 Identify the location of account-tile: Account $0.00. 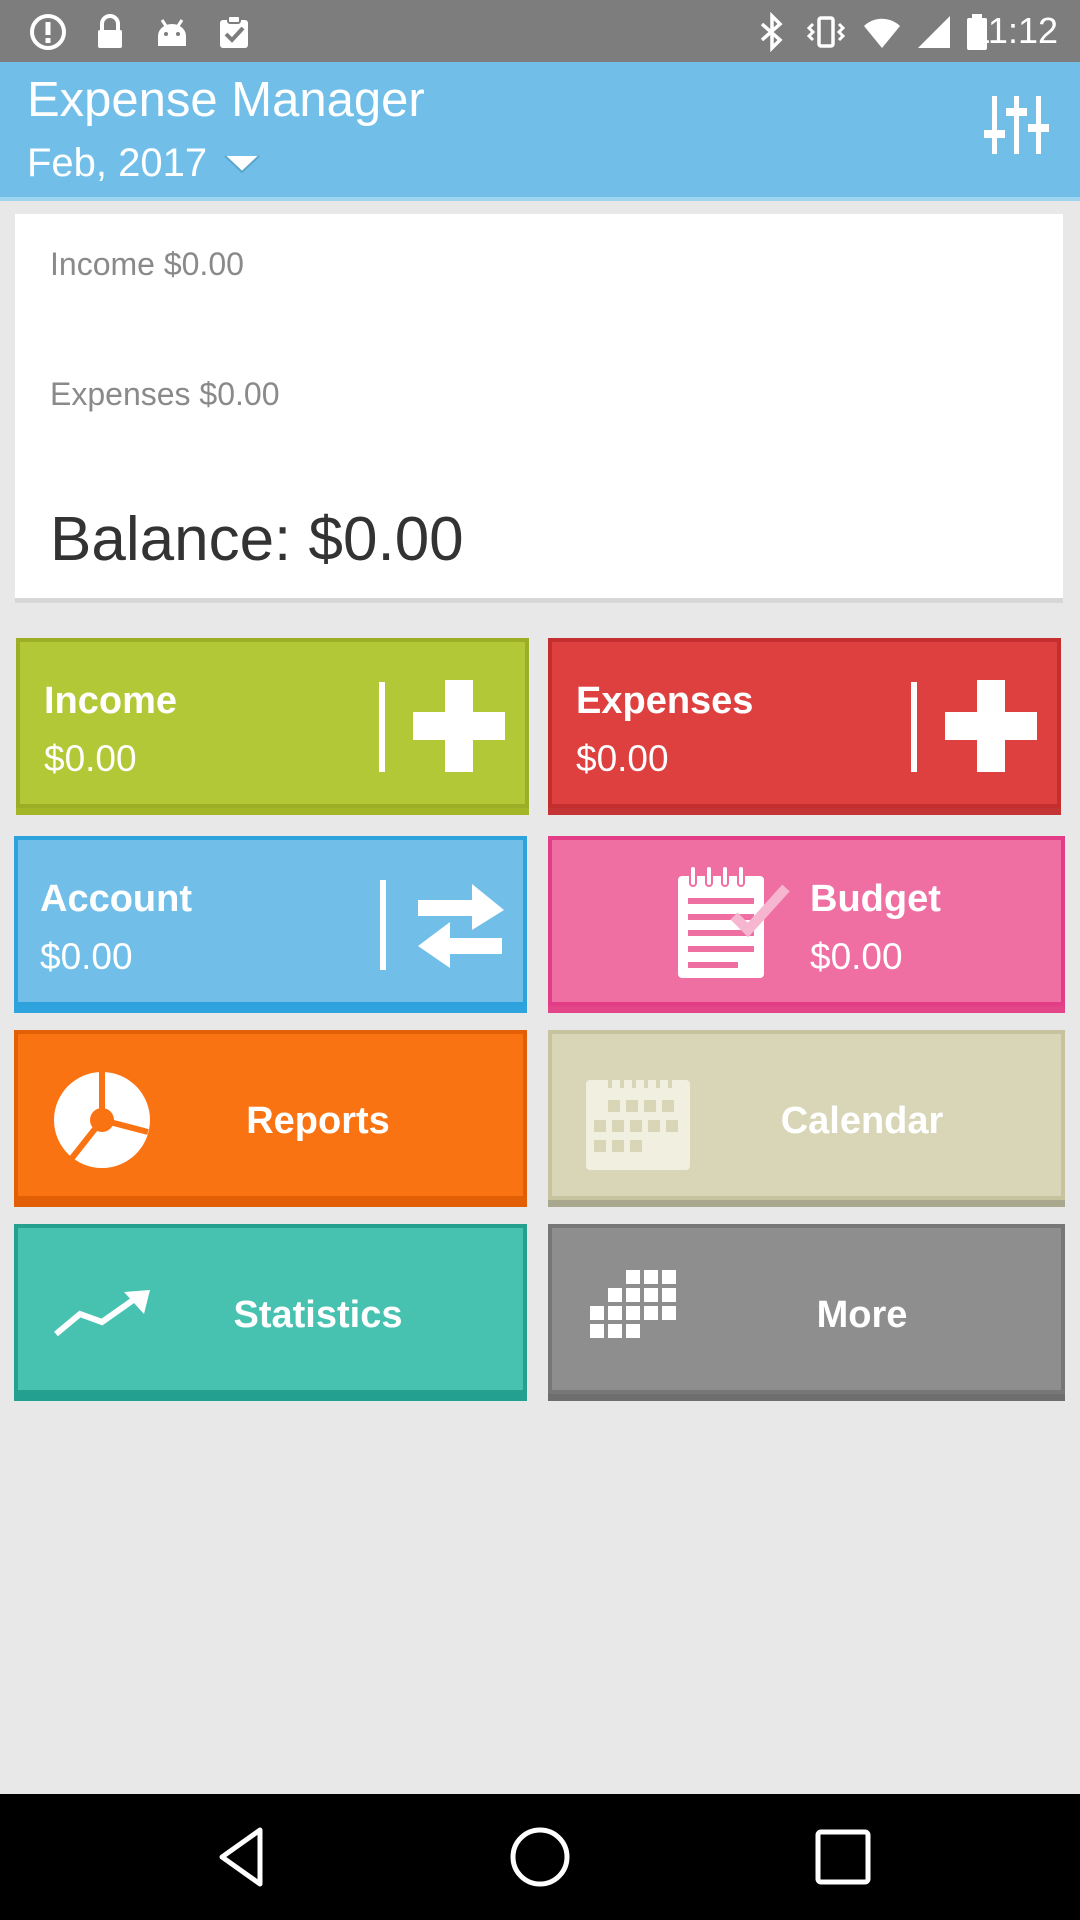
(270, 921).